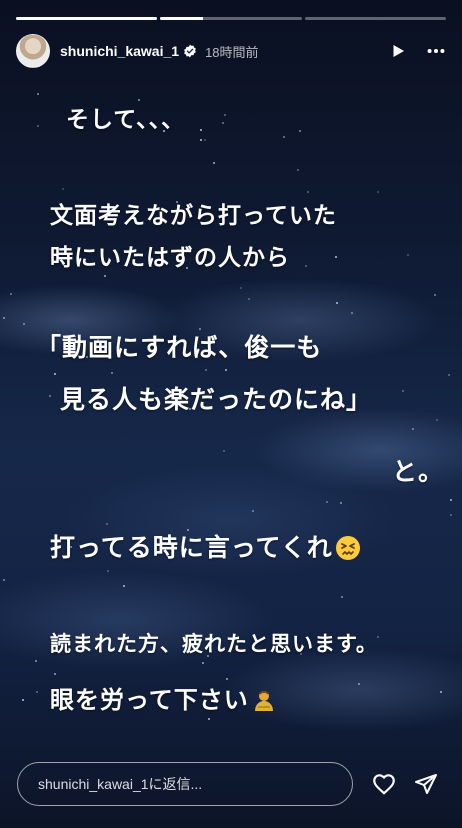 Image resolution: width=462 pixels, height=828 pixels. Describe the element at coordinates (426, 784) in the screenshot. I see `send-icon` at that location.